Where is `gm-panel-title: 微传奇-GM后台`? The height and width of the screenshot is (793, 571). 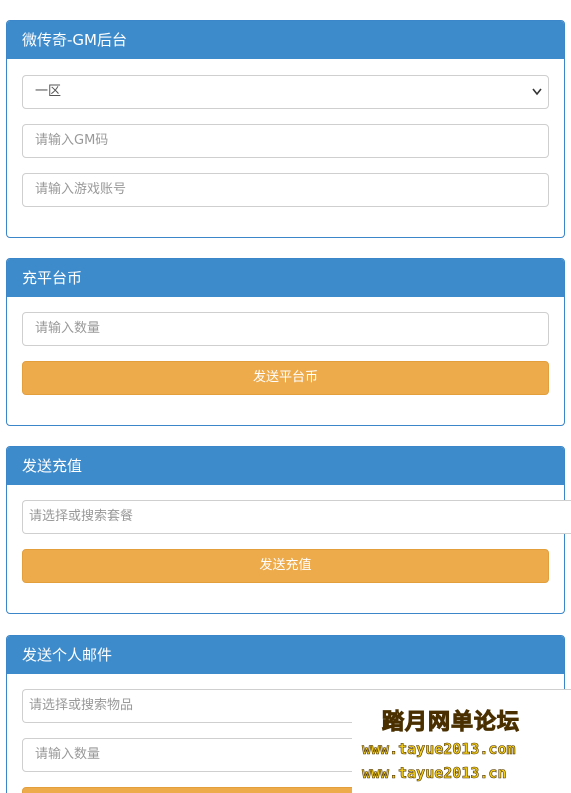
gm-panel-title: 微传奇-GM后台 is located at coordinates (285, 40).